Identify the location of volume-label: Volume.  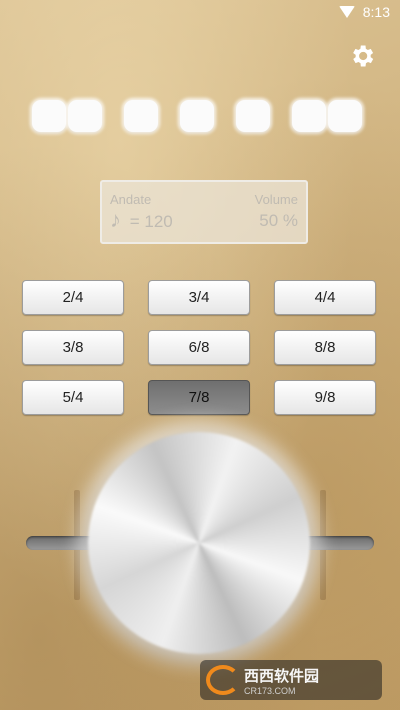
(276, 199).